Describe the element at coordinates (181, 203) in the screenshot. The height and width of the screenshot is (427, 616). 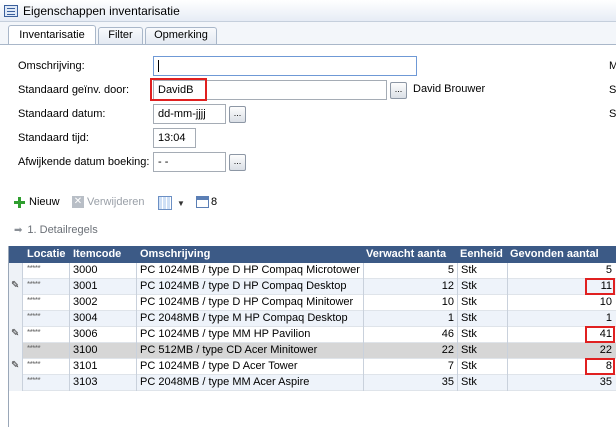
I see `chevron-down-icon: ▼` at that location.